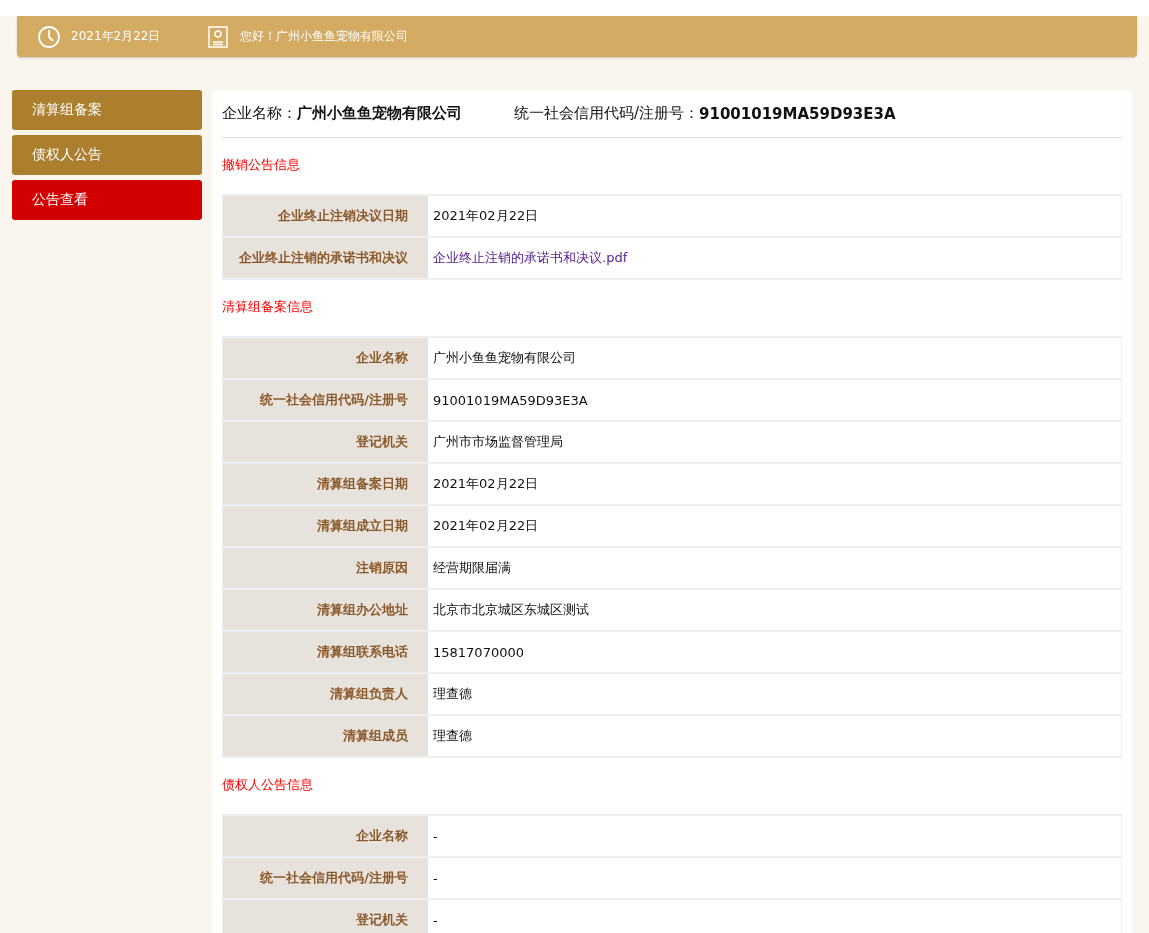  I want to click on field-label: 清算组负责人, so click(325, 694).